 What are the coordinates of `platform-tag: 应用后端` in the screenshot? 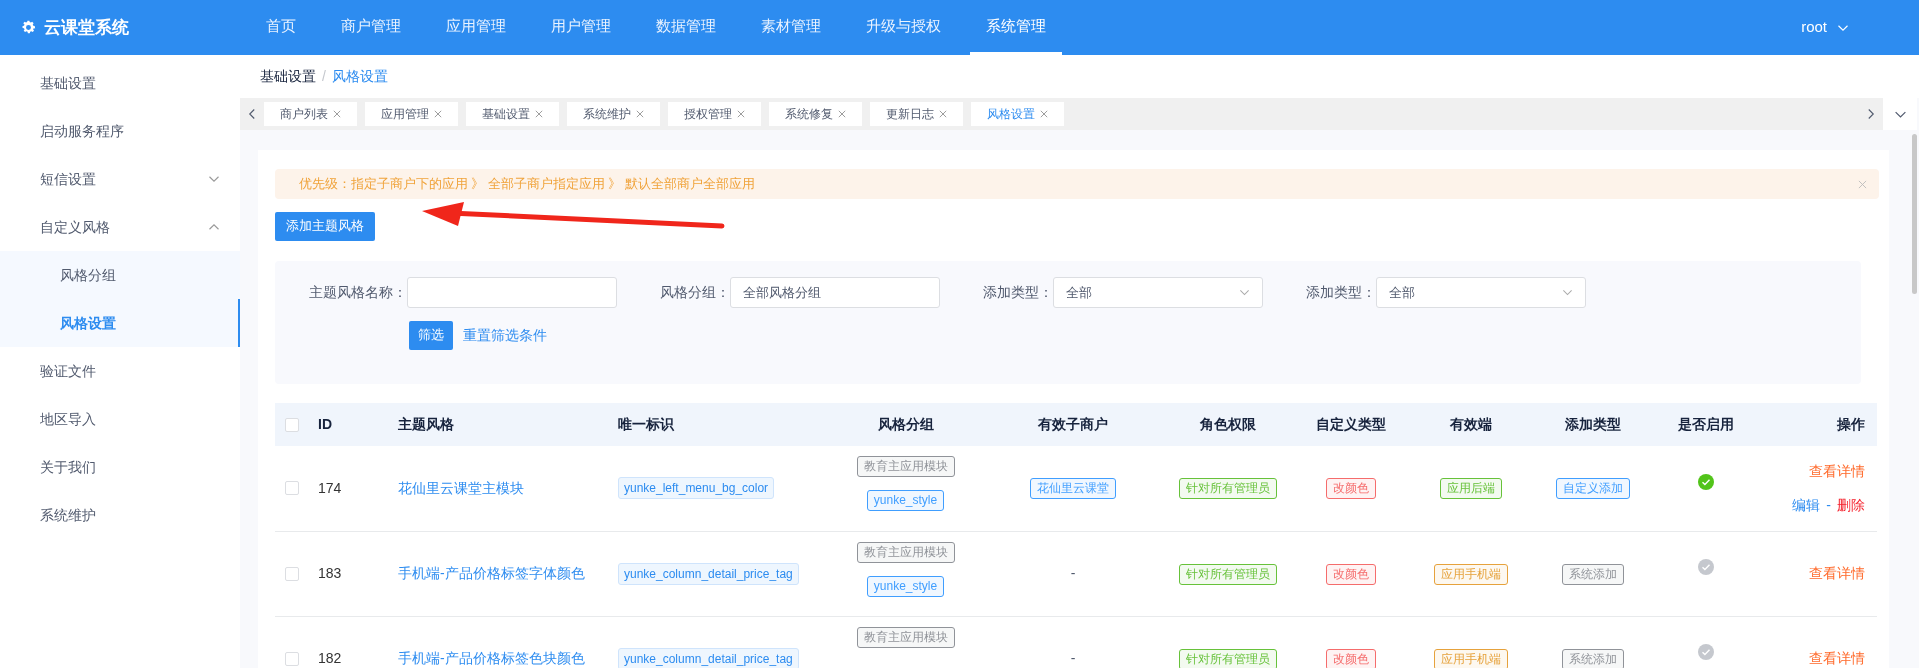 It's located at (1470, 489).